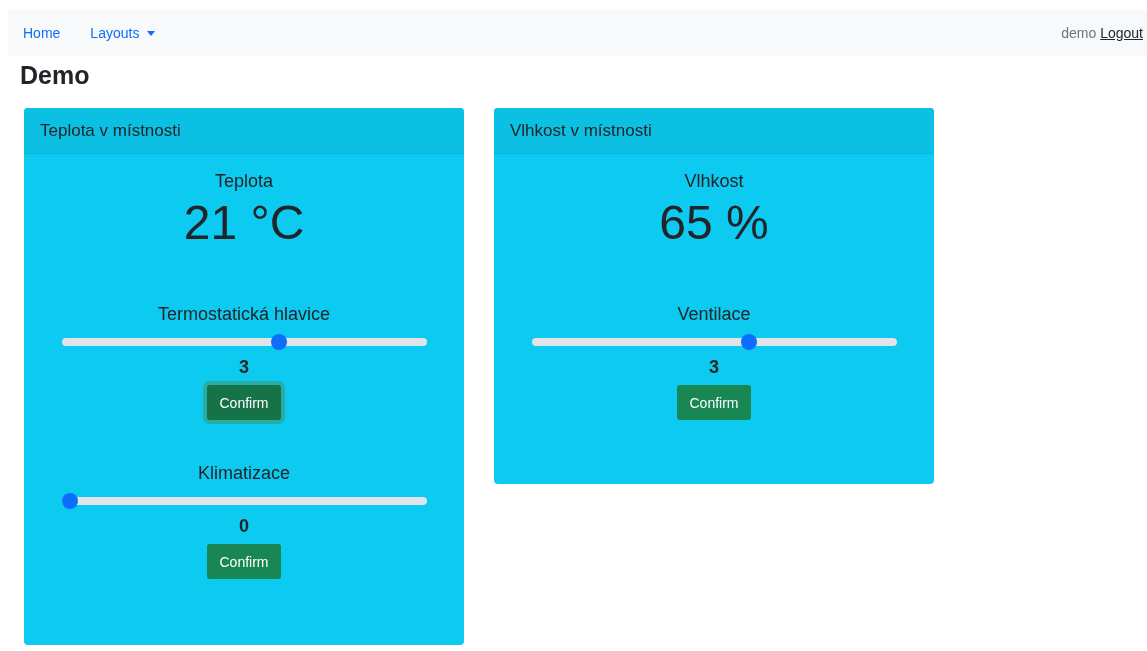 The width and height of the screenshot is (1147, 651). I want to click on reading-label: Teplota, so click(243, 181).